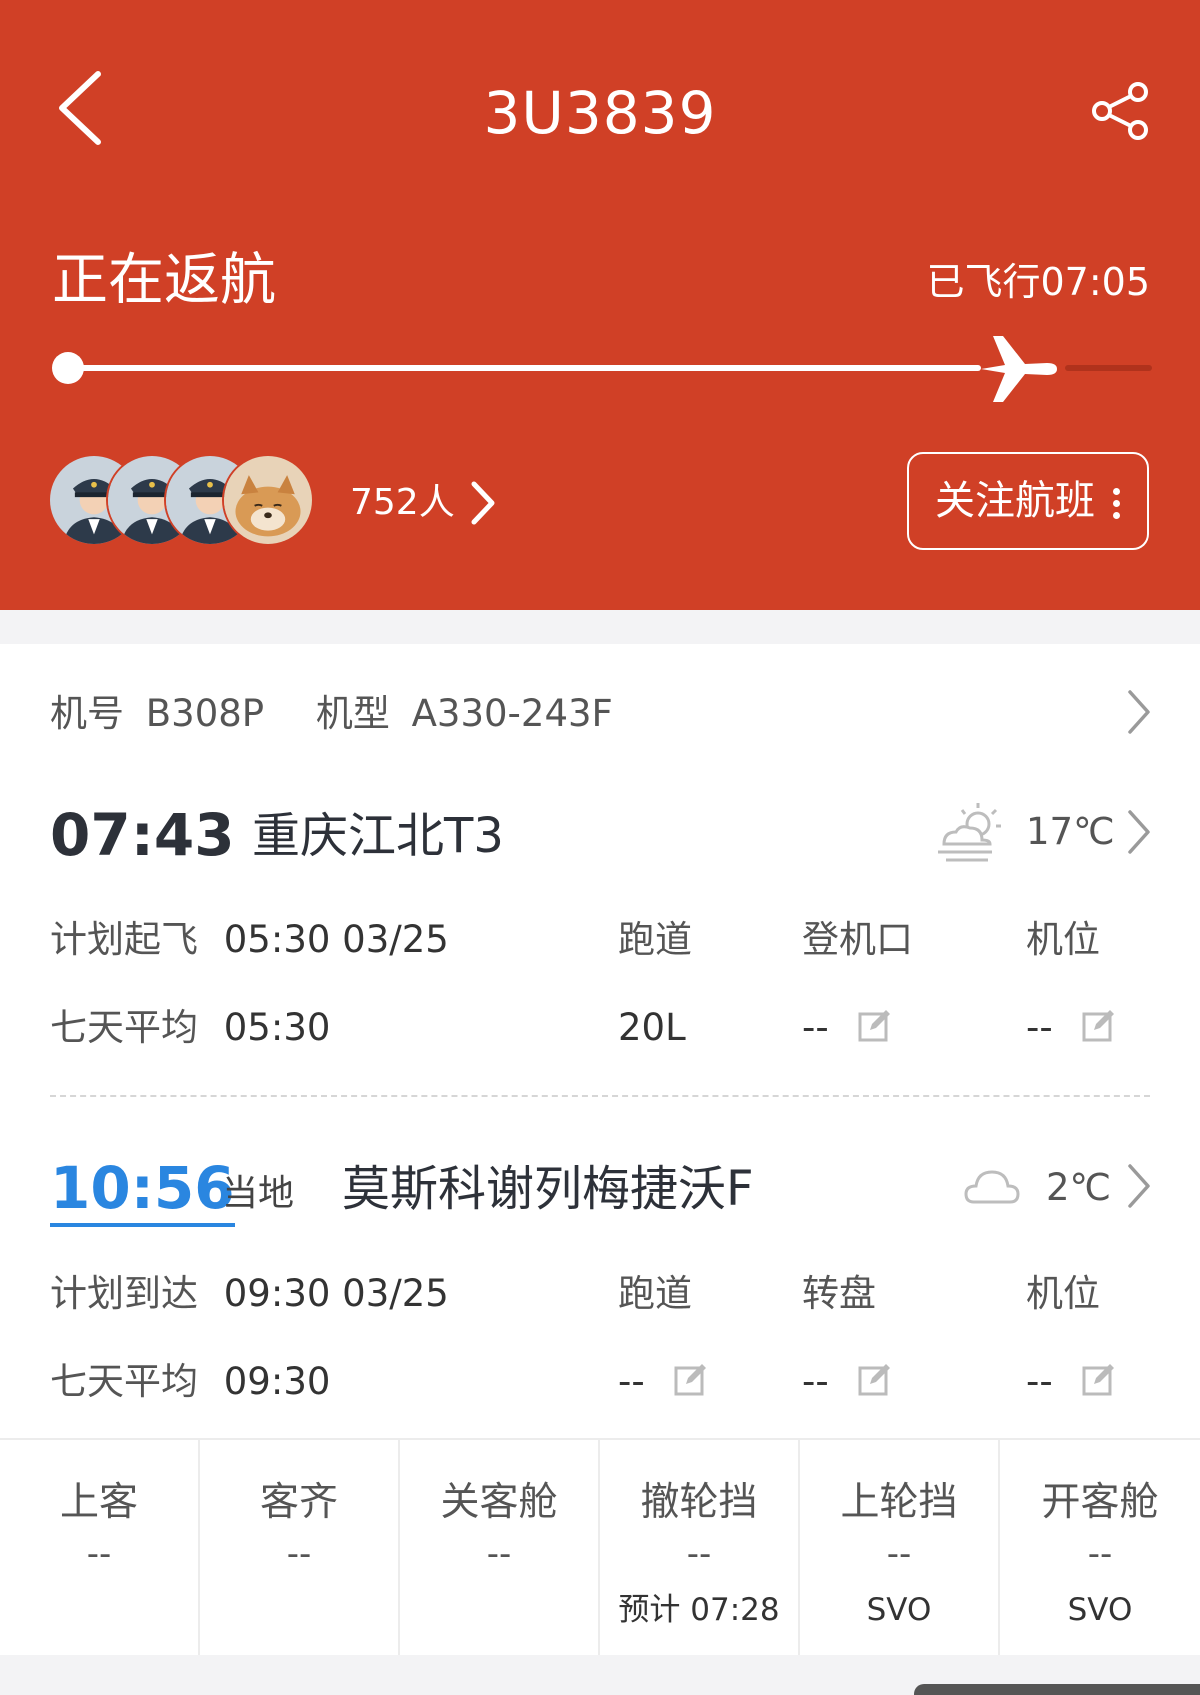 The height and width of the screenshot is (1695, 1200). I want to click on more-dots-icon, so click(1117, 504).